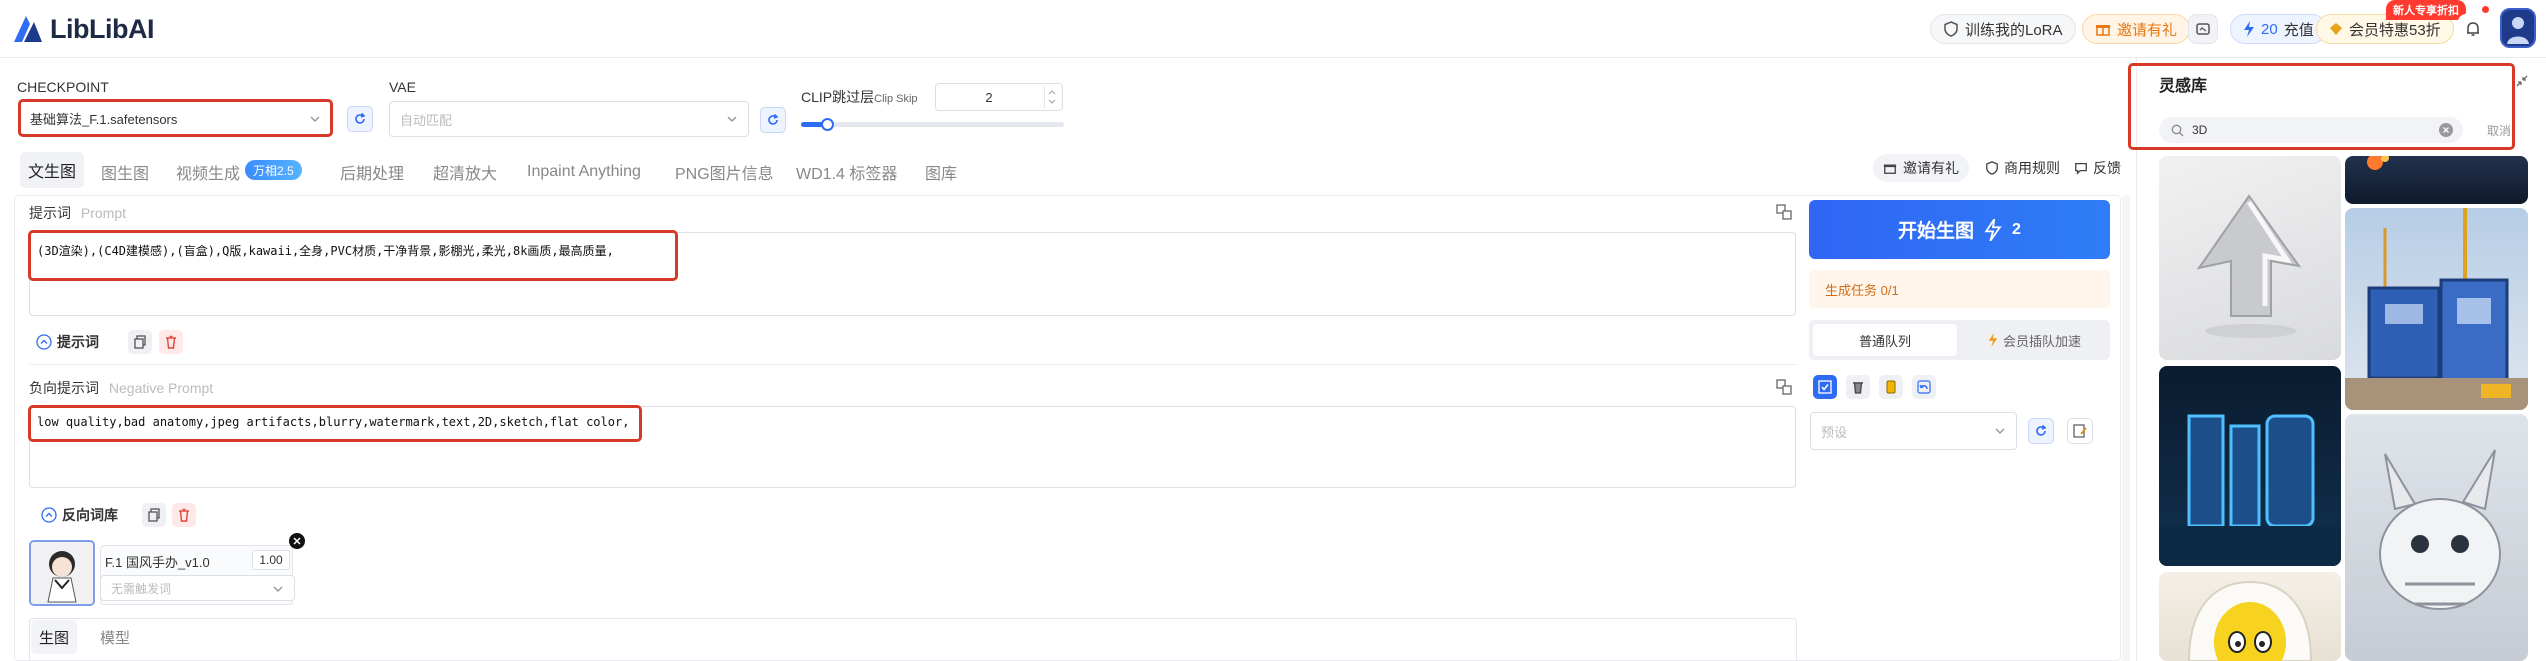 This screenshot has width=2546, height=661. Describe the element at coordinates (54, 637) in the screenshot. I see `tab-generate: 生图` at that location.